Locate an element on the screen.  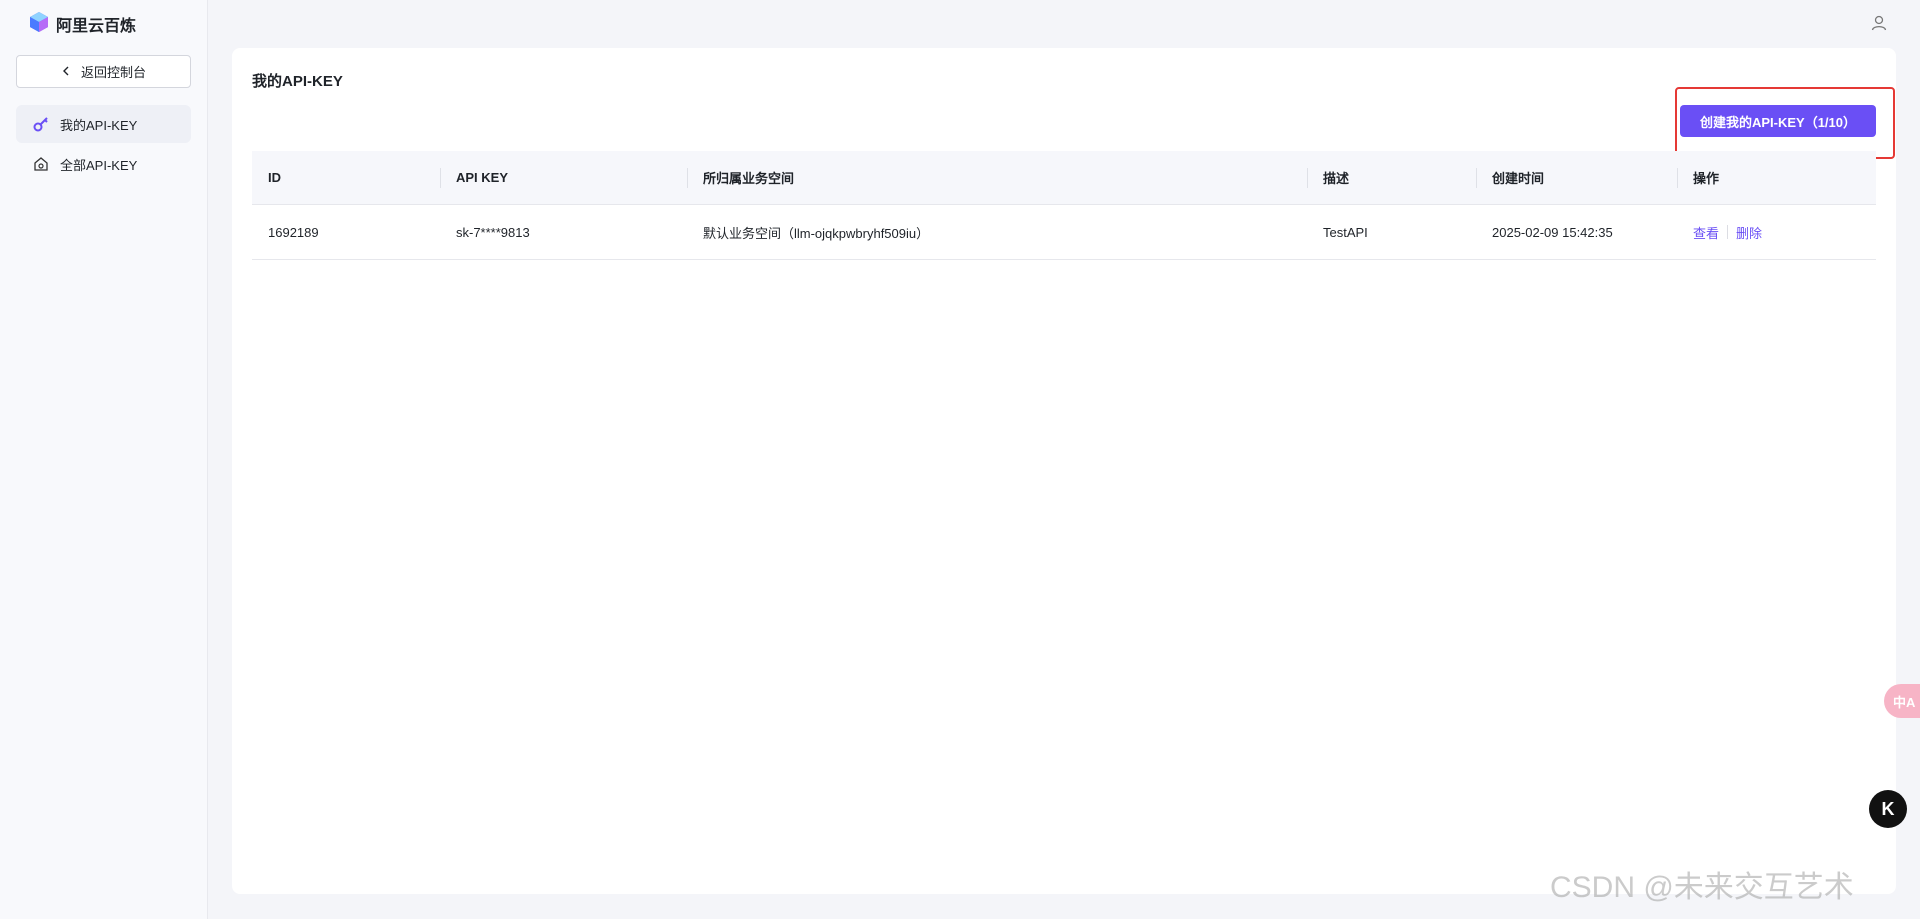
cell-created: 2025-02-09 15:42:35 is located at coordinates (1552, 232).